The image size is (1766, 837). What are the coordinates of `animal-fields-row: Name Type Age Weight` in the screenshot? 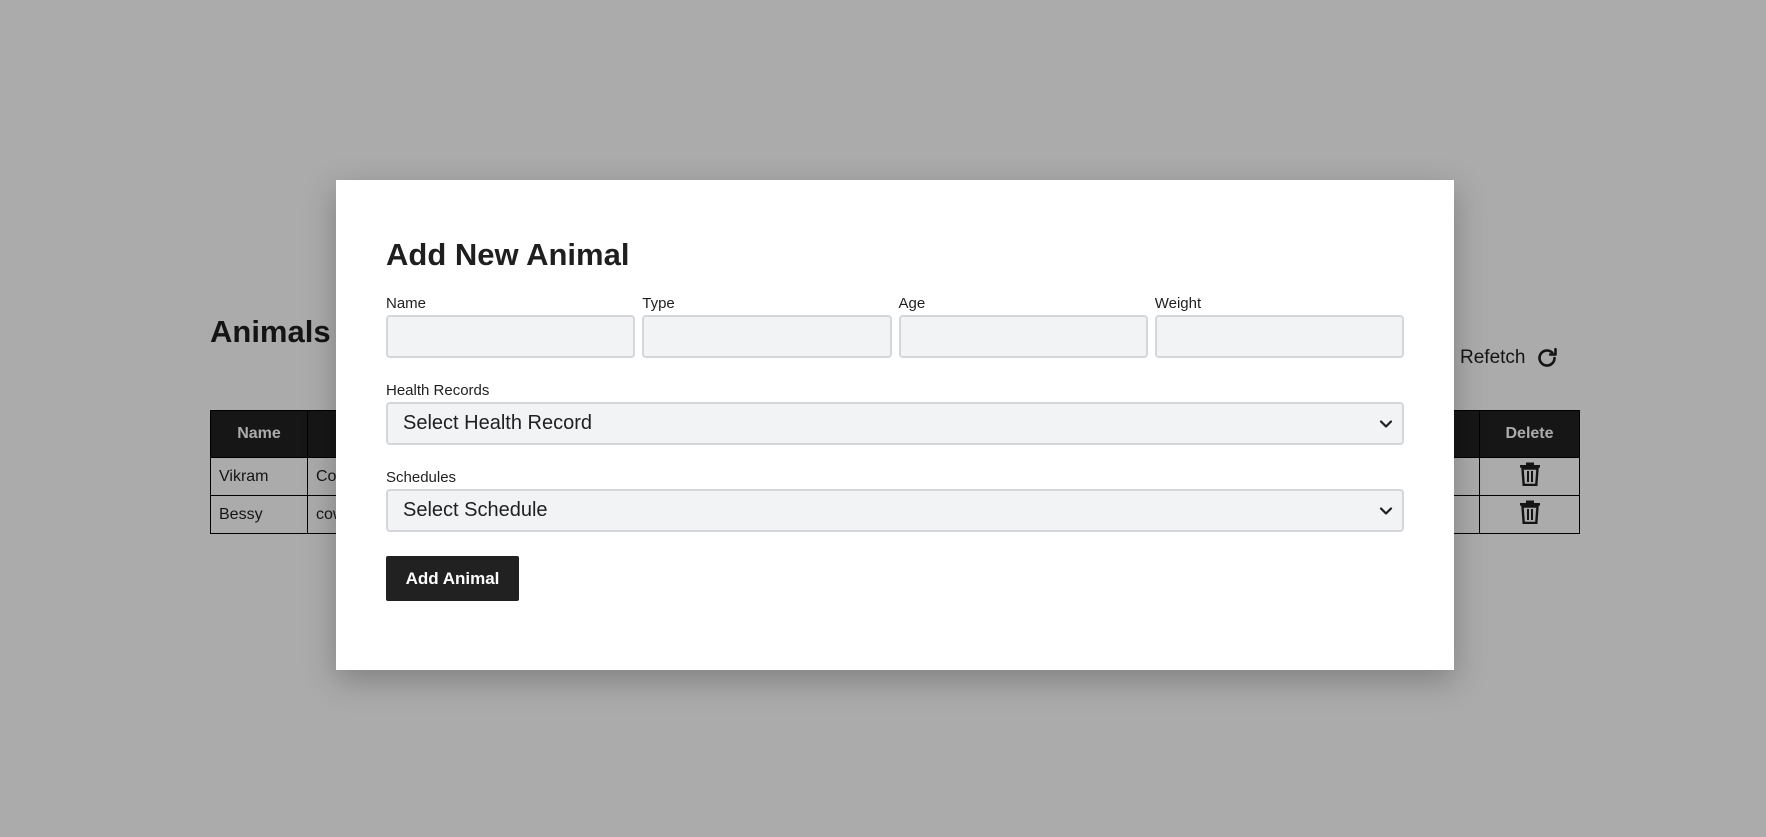 It's located at (895, 326).